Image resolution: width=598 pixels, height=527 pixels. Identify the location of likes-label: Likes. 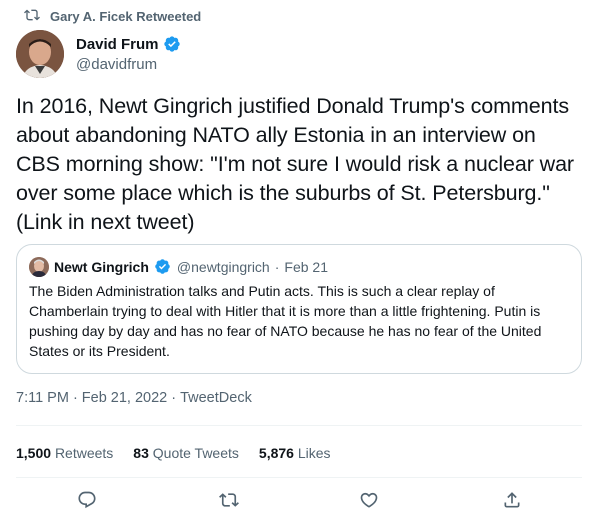
(314, 453).